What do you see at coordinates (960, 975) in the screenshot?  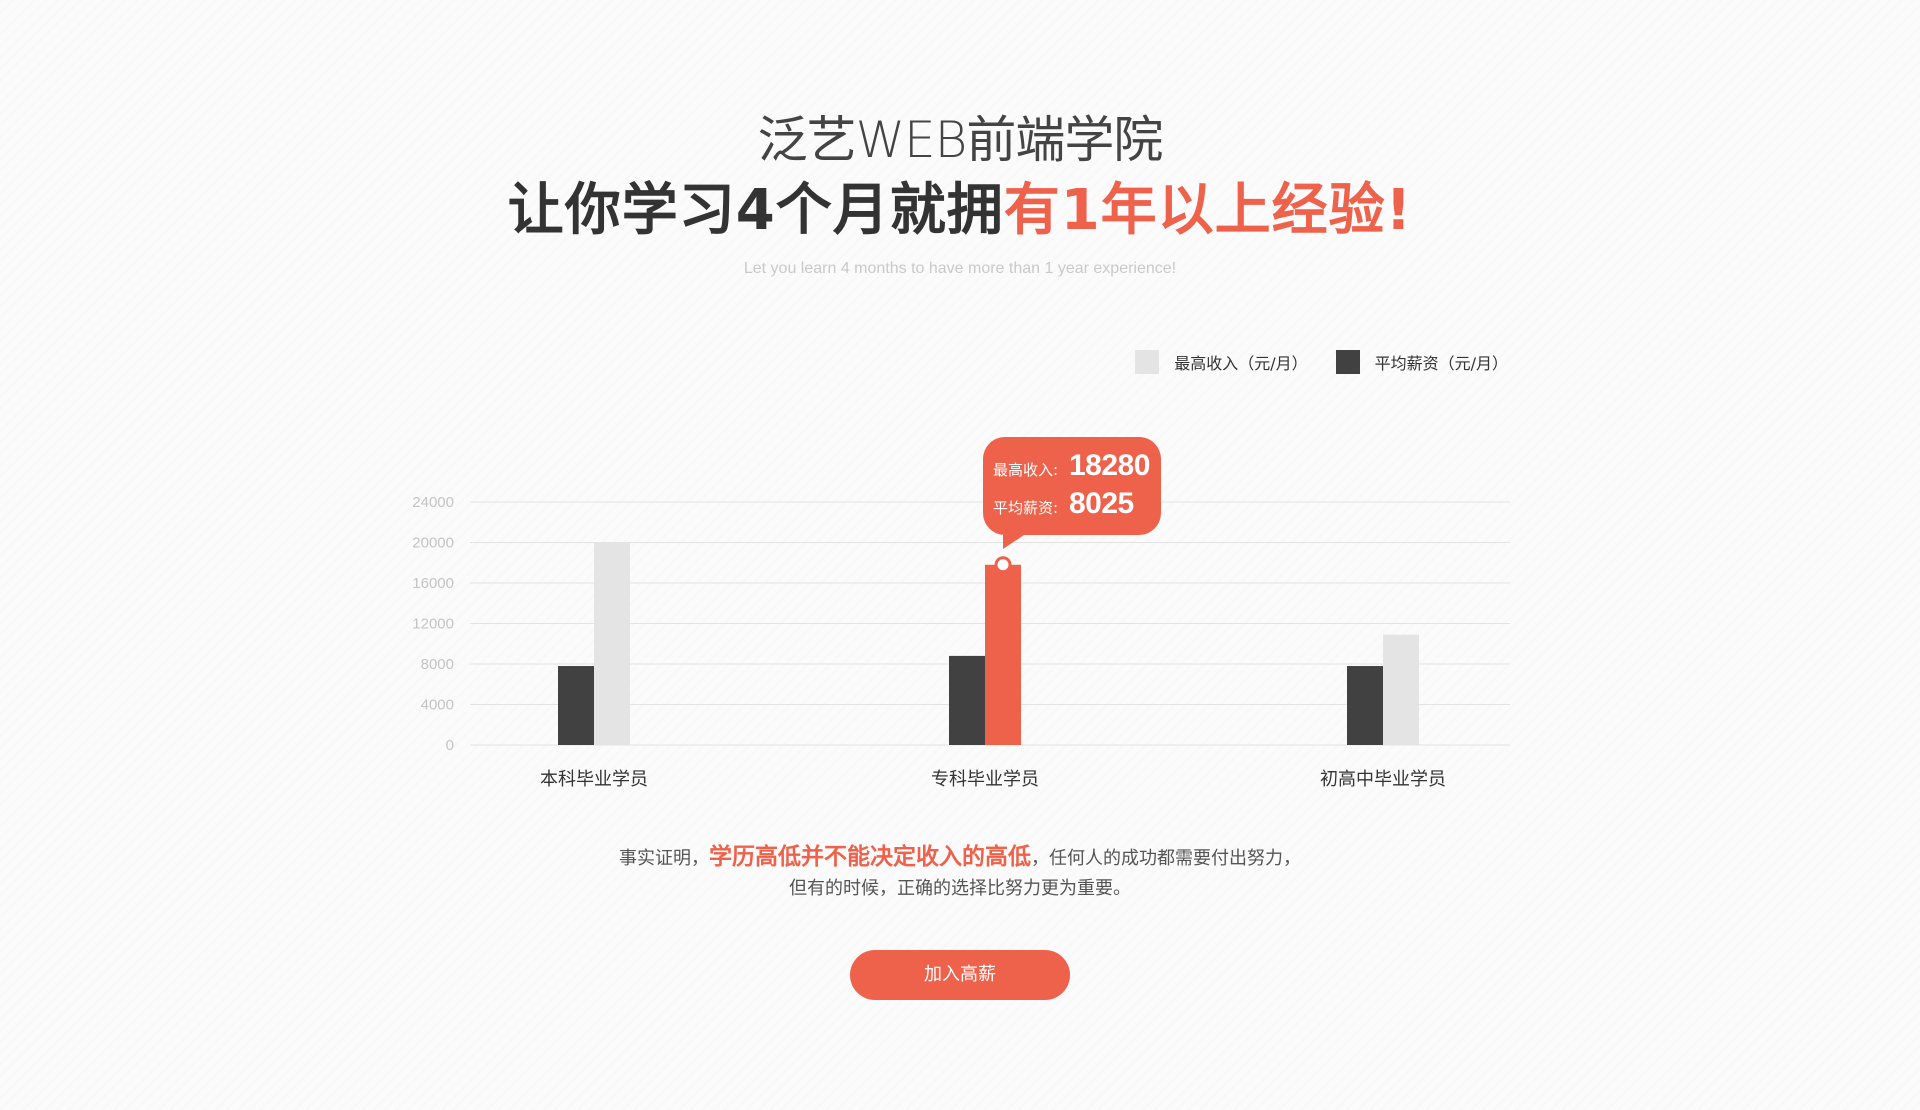 I see `join-high-salary-button: 加入高薪` at bounding box center [960, 975].